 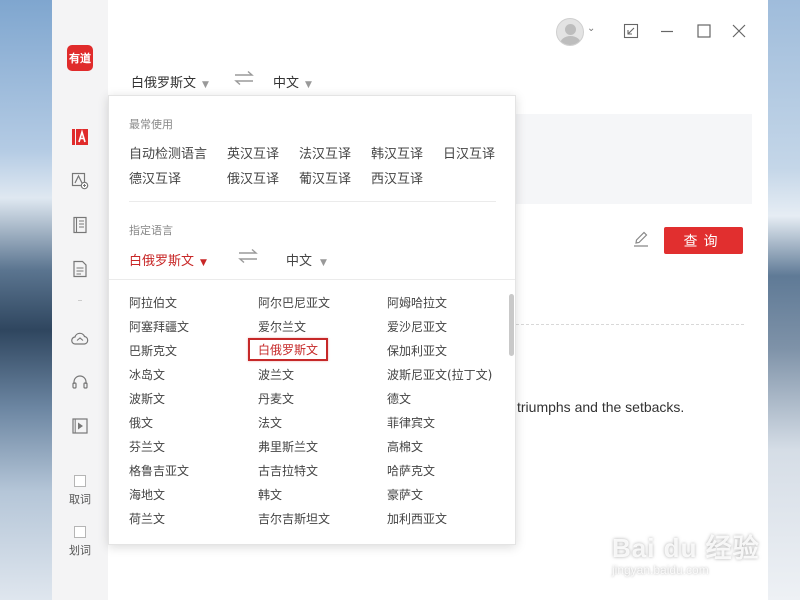 What do you see at coordinates (151, 230) in the screenshot?
I see `specified-section-title: 指定语言` at bounding box center [151, 230].